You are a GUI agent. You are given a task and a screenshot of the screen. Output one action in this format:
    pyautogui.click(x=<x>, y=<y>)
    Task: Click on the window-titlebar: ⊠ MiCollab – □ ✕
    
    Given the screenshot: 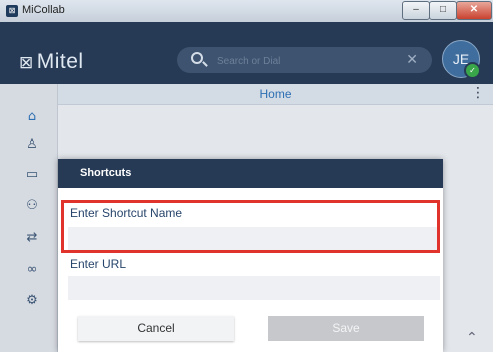 What is the action you would take?
    pyautogui.click(x=246, y=11)
    